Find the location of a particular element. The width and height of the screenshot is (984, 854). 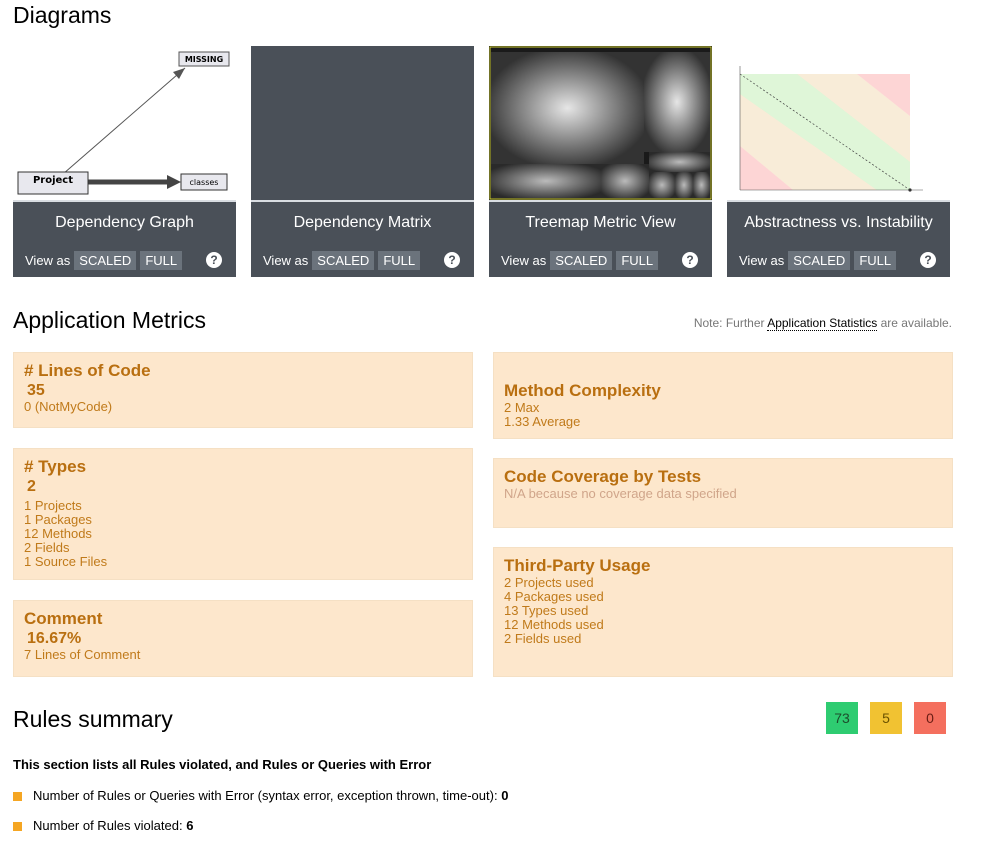

dependency-matrix-card: Dependency Matrix View as SCALED FULL ? is located at coordinates (362, 161).